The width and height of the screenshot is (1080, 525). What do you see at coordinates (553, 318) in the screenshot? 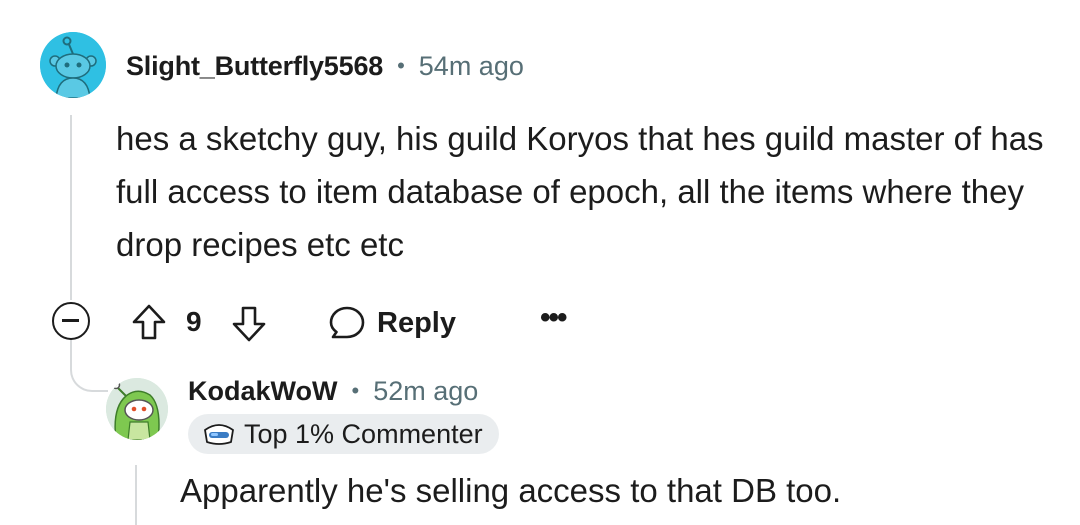
I see `more-options-button: •••` at bounding box center [553, 318].